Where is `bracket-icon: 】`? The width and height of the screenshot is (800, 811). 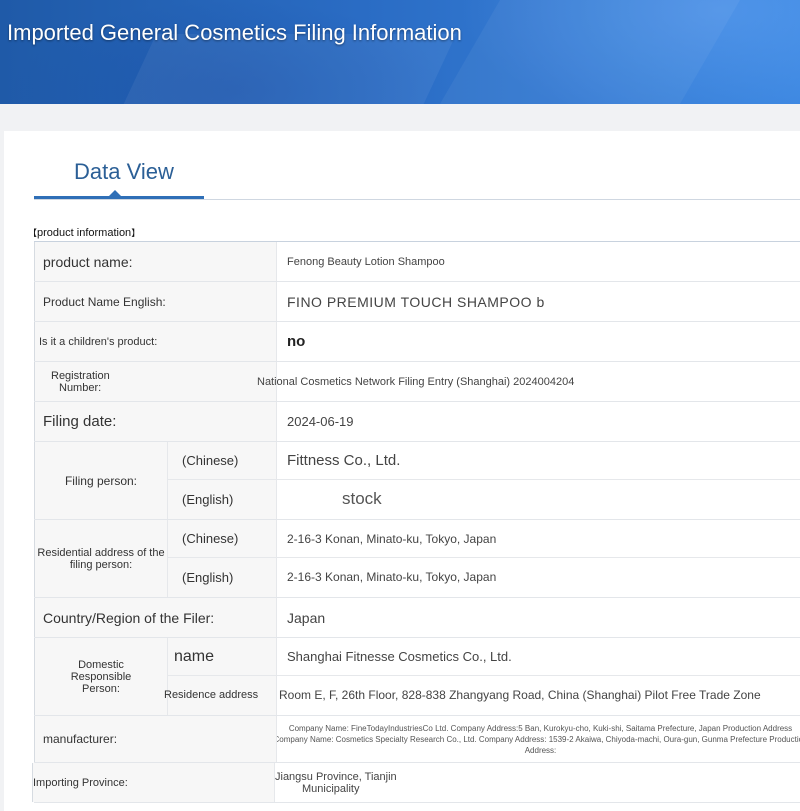 bracket-icon: 】 is located at coordinates (136, 233).